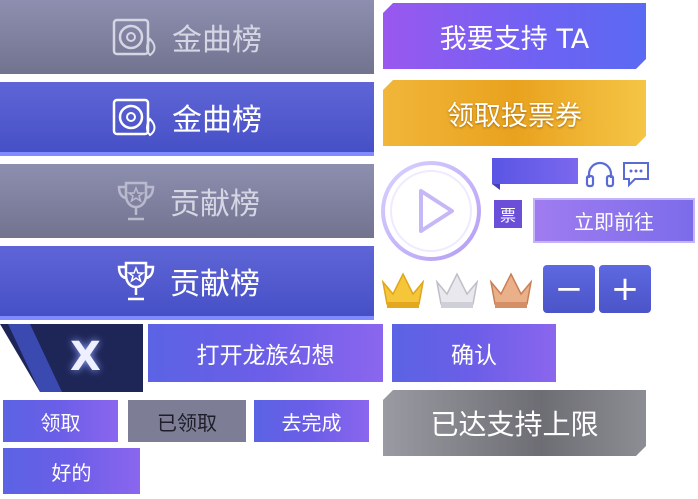 The height and width of the screenshot is (499, 698). I want to click on crown-bronze, so click(511, 290).